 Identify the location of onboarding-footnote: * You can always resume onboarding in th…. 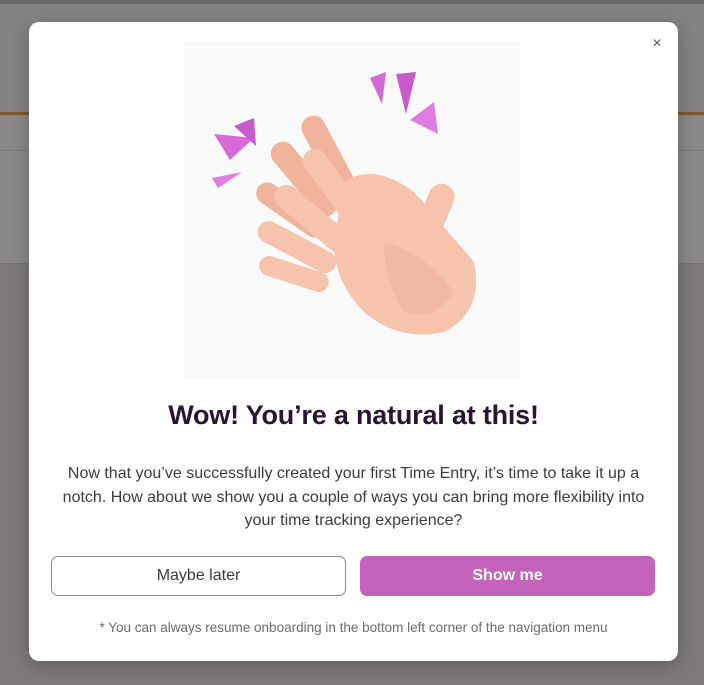
(353, 627).